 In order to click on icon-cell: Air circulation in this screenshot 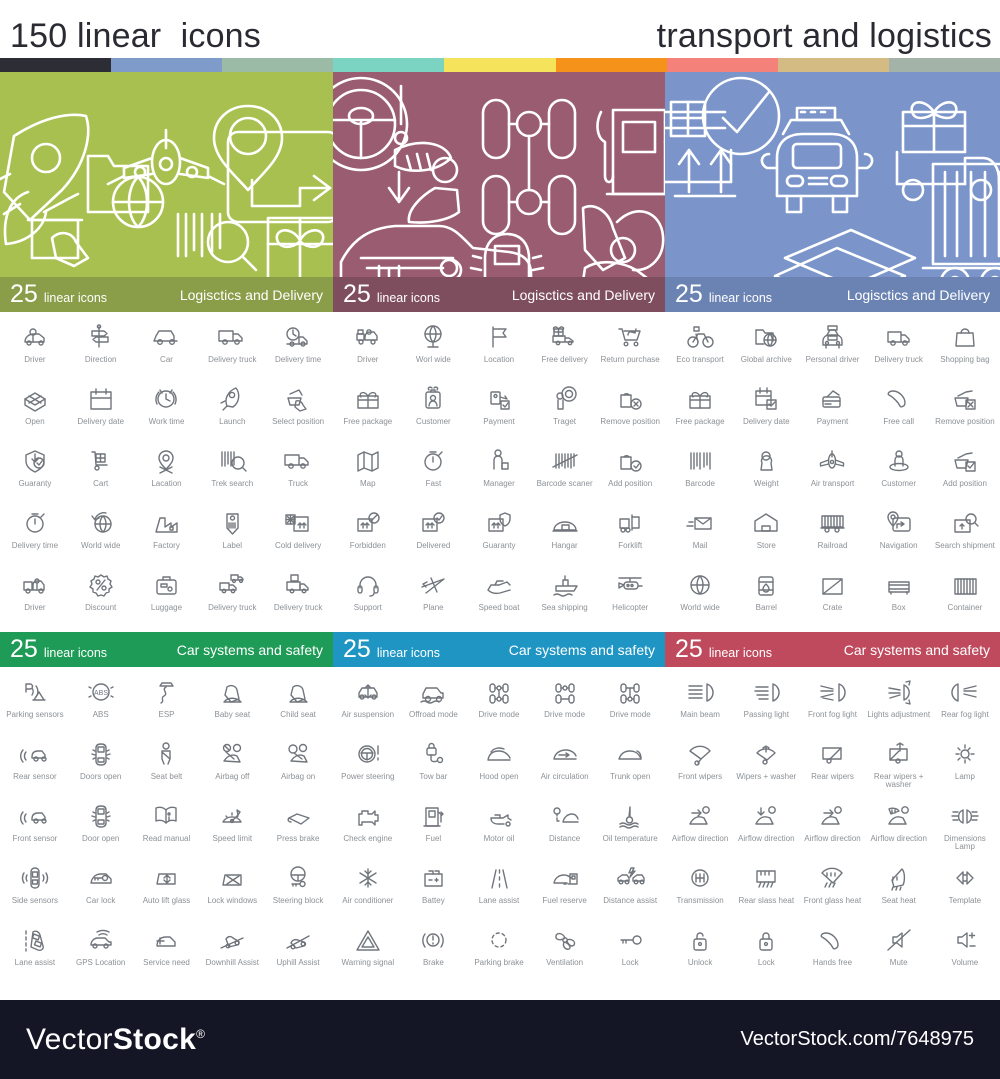, I will do `click(565, 766)`.